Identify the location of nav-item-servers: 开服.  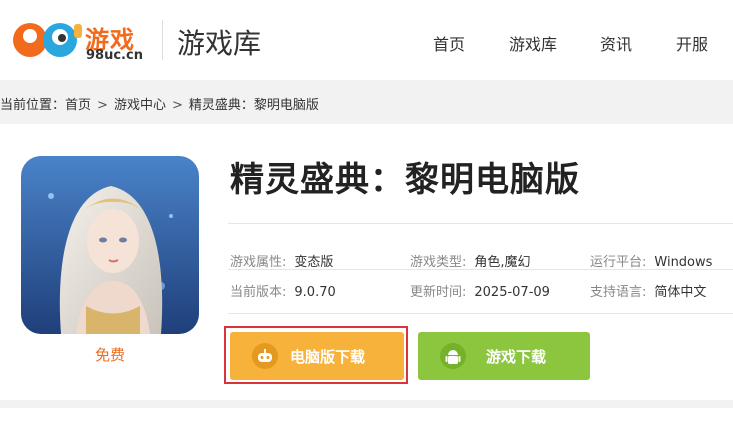
(692, 43).